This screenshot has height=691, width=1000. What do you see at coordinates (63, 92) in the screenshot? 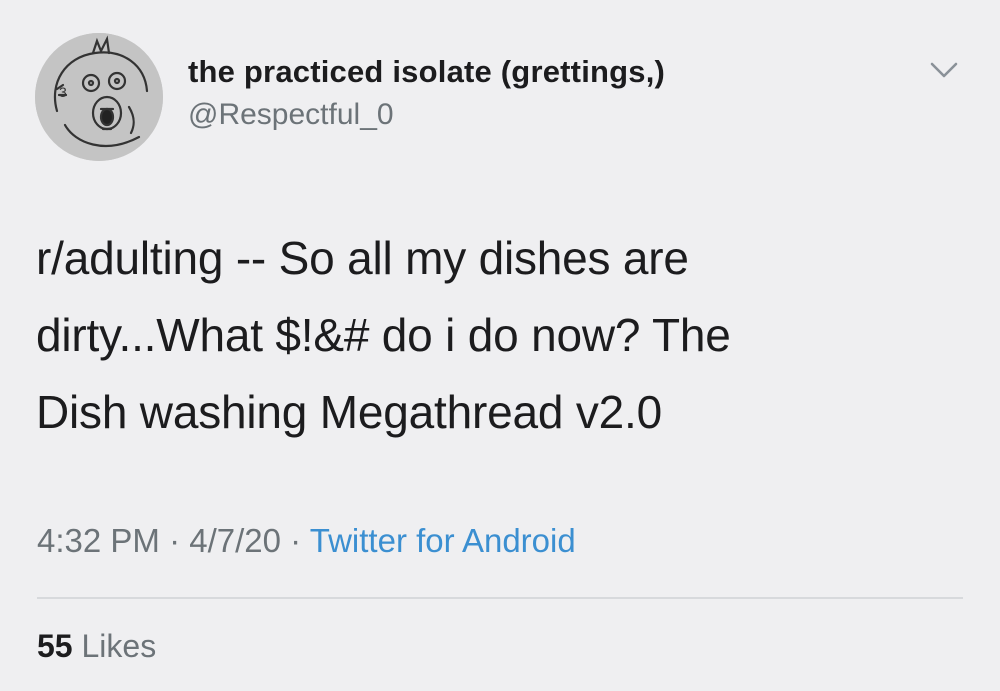
I see `svg-text: 3` at bounding box center [63, 92].